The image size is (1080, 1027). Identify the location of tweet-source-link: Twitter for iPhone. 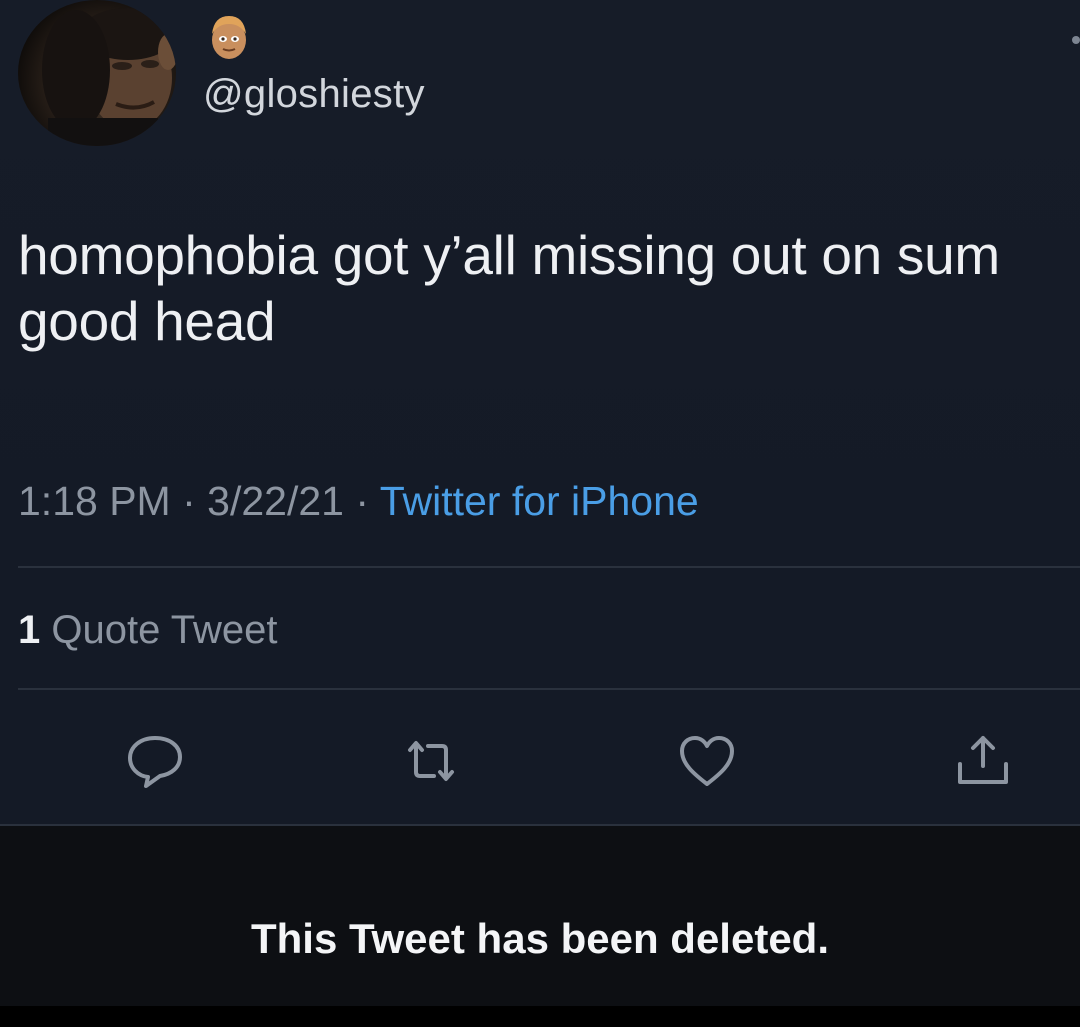
(539, 501).